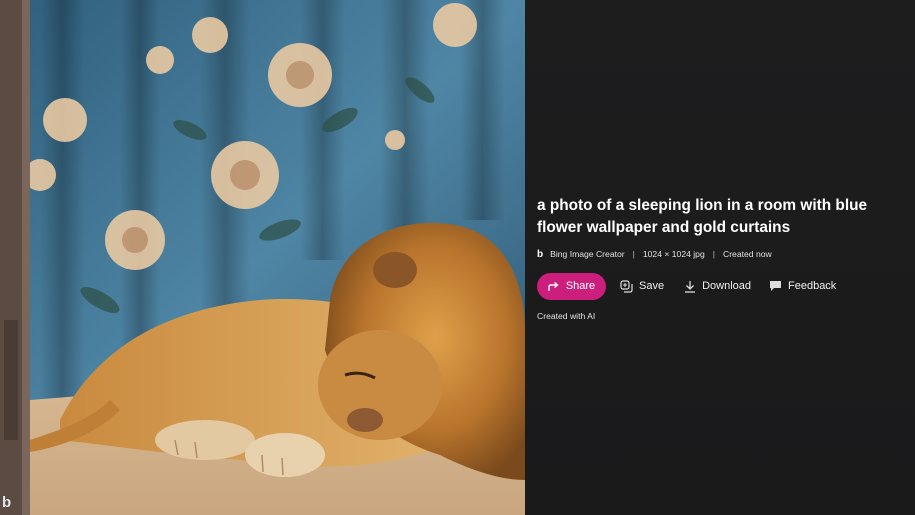 This screenshot has height=515, width=915. What do you see at coordinates (775, 286) in the screenshot?
I see `feedback-icon` at bounding box center [775, 286].